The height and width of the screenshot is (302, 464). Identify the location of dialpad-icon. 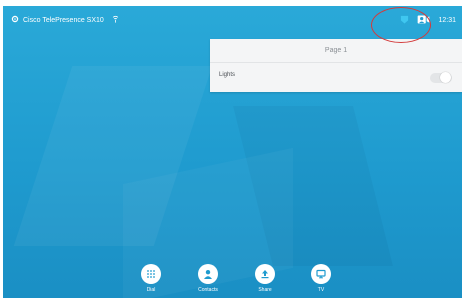
(151, 274).